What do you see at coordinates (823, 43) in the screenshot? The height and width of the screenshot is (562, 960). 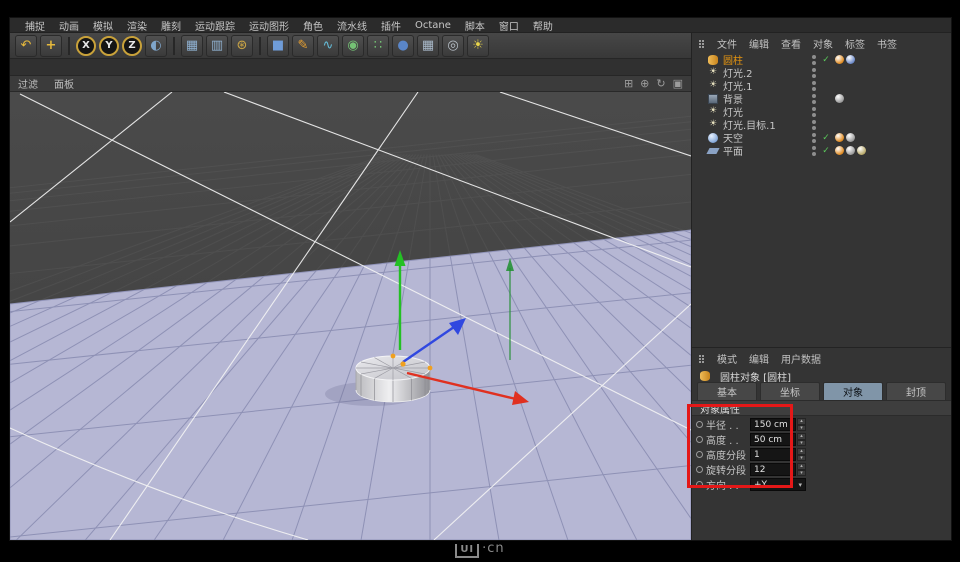 I see `object-manager-menu-item: 对象` at bounding box center [823, 43].